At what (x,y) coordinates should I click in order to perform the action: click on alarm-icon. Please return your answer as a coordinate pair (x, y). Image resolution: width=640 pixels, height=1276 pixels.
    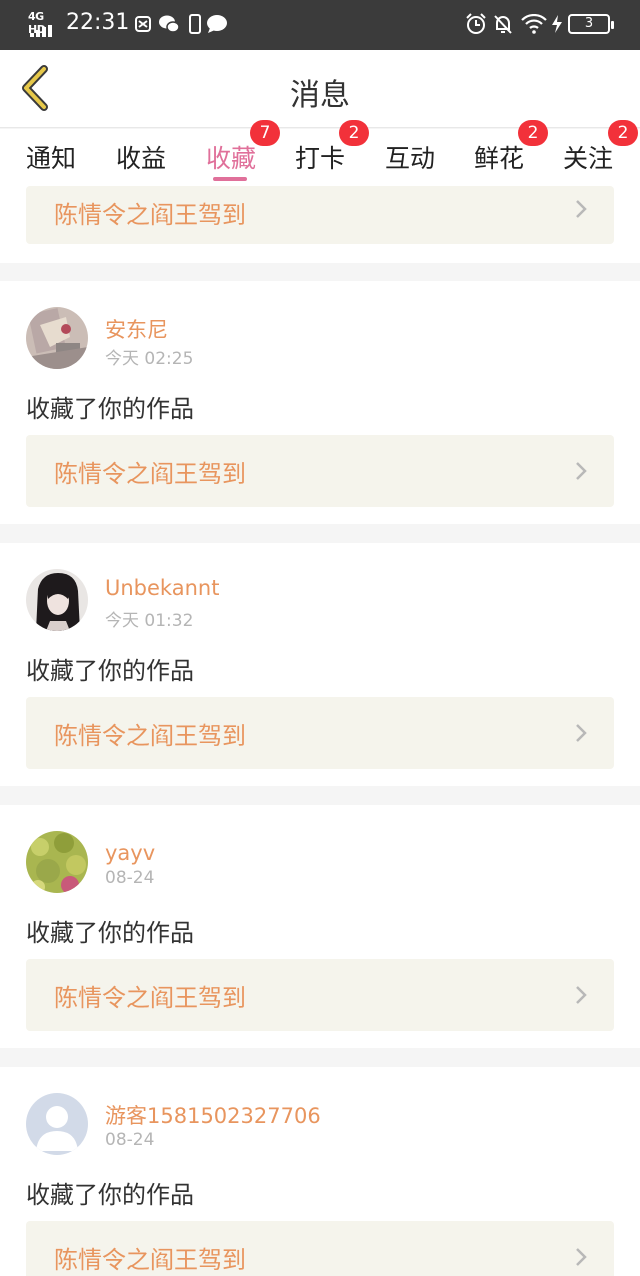
    Looking at the image, I should click on (476, 24).